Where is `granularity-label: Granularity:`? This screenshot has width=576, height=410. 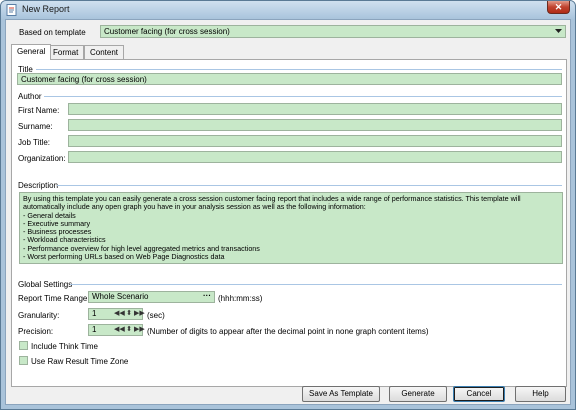
granularity-label: Granularity: is located at coordinates (39, 315).